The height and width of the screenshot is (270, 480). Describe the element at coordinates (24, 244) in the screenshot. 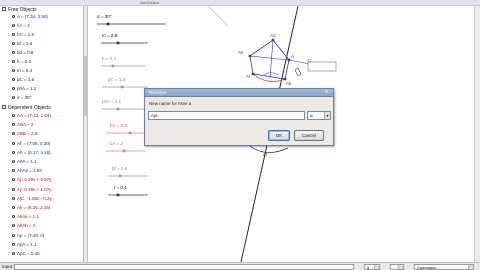

I see `algebra-item: ApA = 1.1` at that location.